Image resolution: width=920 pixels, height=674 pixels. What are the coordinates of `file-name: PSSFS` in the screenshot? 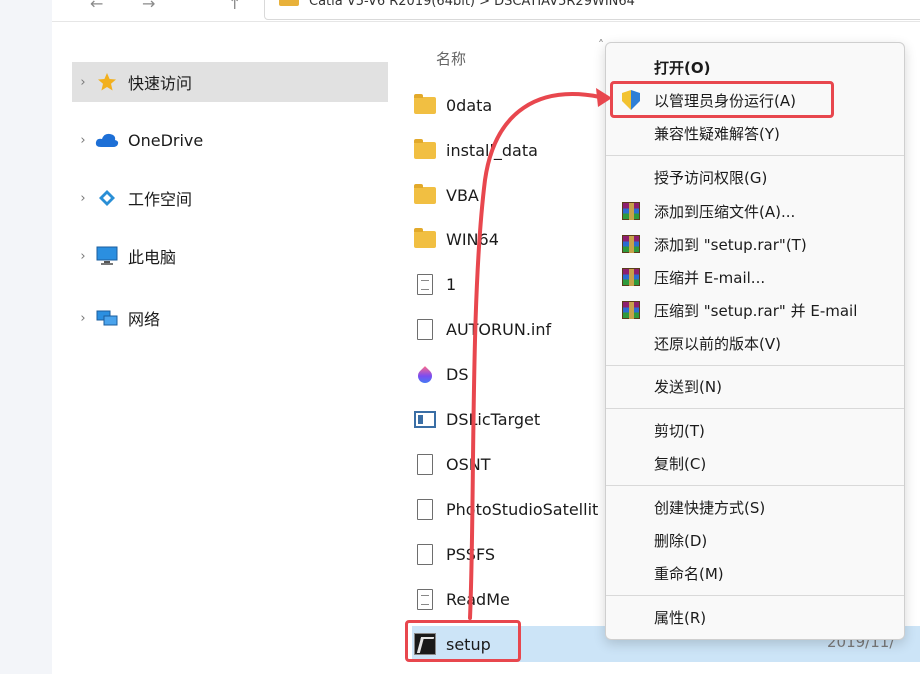 It's located at (471, 554).